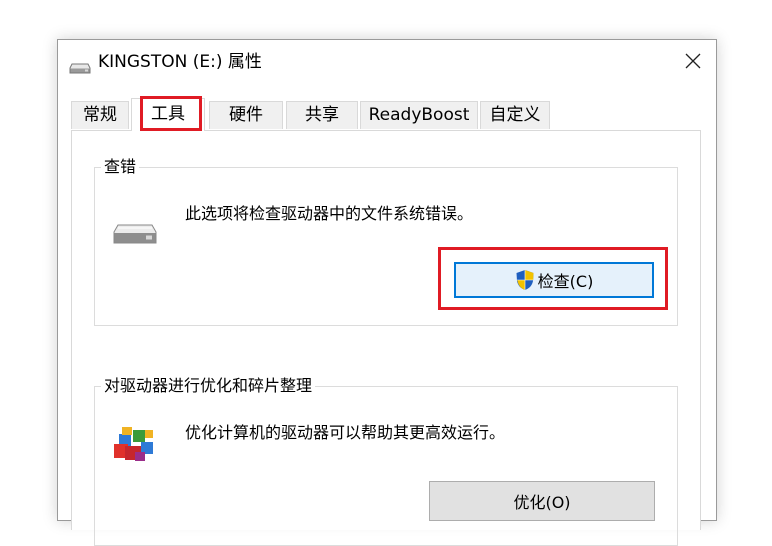 The height and width of the screenshot is (546, 772). I want to click on window-title: KINGSTON (E:) 属性, so click(180, 62).